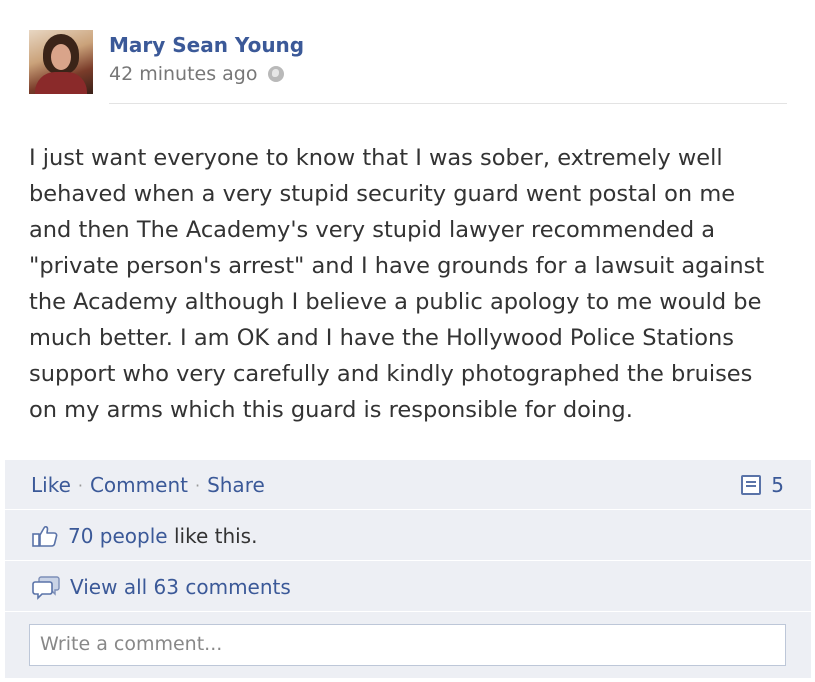 This screenshot has width=815, height=682. I want to click on thumbs-up-icon, so click(45, 536).